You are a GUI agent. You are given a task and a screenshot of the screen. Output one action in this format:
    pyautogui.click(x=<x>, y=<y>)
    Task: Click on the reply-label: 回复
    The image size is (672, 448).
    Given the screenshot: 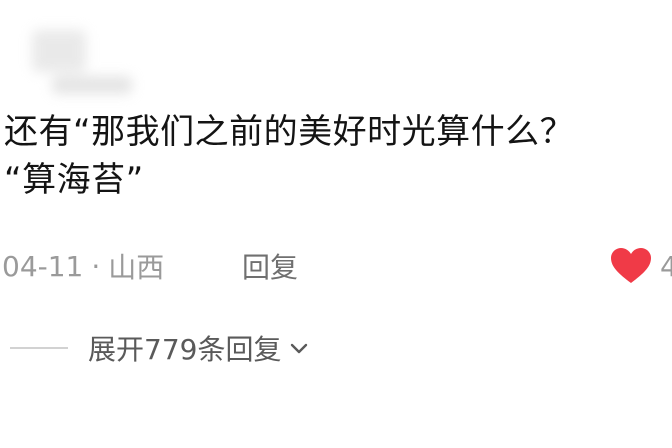 What is the action you would take?
    pyautogui.click(x=270, y=267)
    